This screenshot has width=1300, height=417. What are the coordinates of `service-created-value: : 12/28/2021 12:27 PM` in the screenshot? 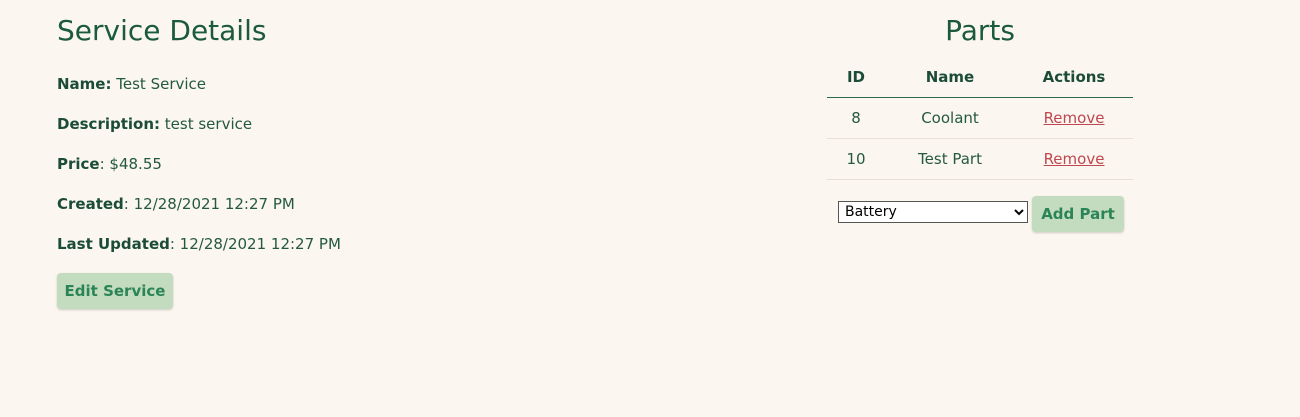 It's located at (209, 204).